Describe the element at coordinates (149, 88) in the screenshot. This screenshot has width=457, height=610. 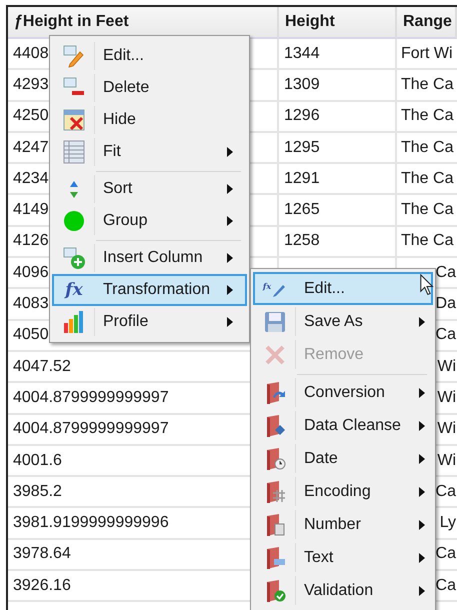
I see `menu-item: Delete` at that location.